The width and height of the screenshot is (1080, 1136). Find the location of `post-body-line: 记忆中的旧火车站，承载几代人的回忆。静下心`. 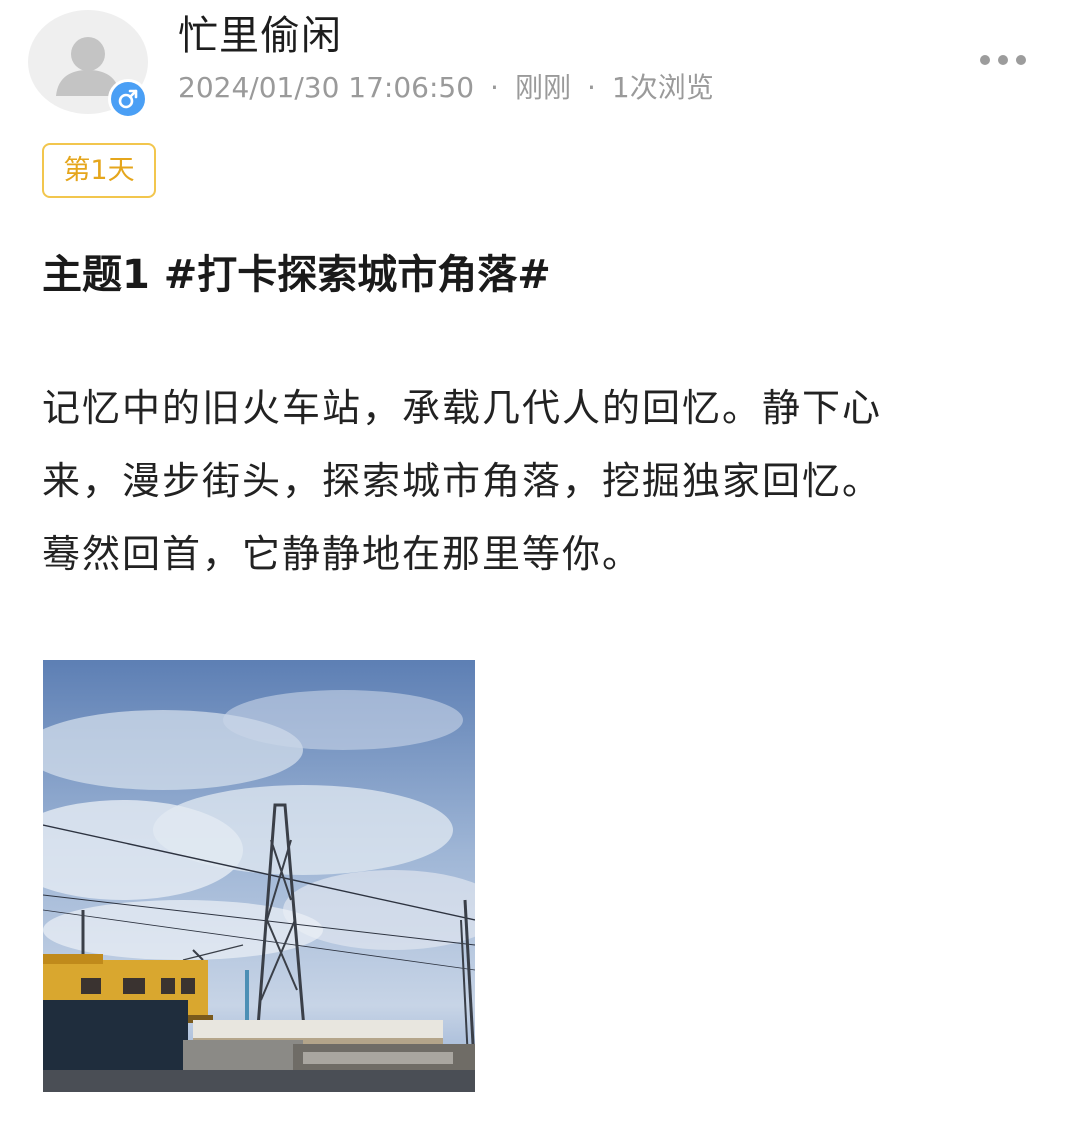

post-body-line: 记忆中的旧火车站，承载几代人的回忆。静下心 is located at coordinates (462, 408).